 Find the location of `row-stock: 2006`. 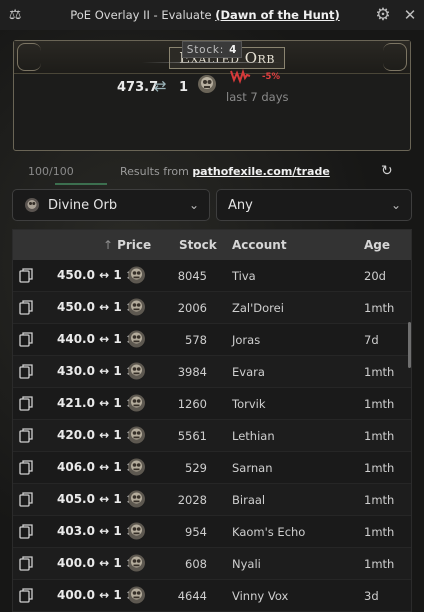

row-stock: 2006 is located at coordinates (192, 308).